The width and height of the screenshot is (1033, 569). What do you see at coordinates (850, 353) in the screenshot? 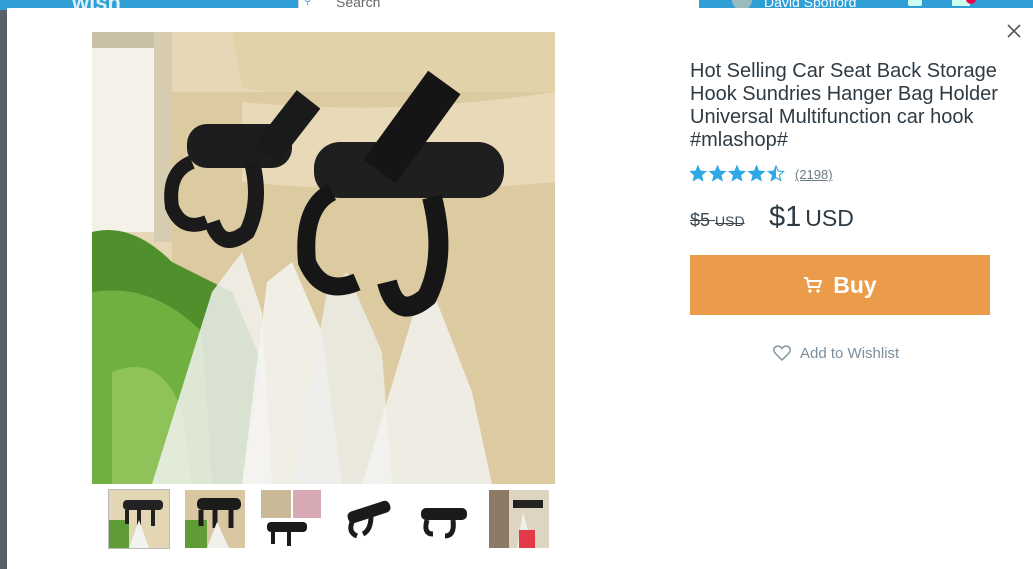
I see `wishlist-label: Add to Wishlist` at bounding box center [850, 353].